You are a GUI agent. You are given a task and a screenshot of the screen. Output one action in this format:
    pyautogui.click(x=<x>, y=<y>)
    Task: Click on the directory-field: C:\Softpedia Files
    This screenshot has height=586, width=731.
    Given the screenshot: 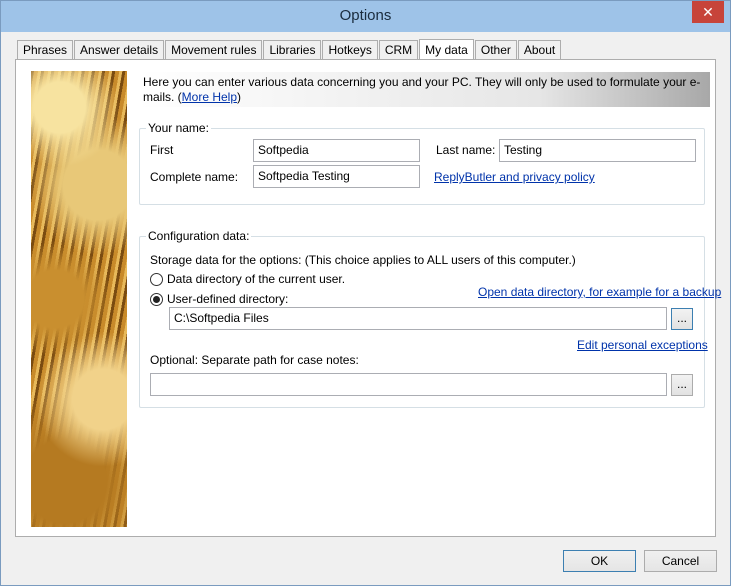 What is the action you would take?
    pyautogui.click(x=418, y=318)
    